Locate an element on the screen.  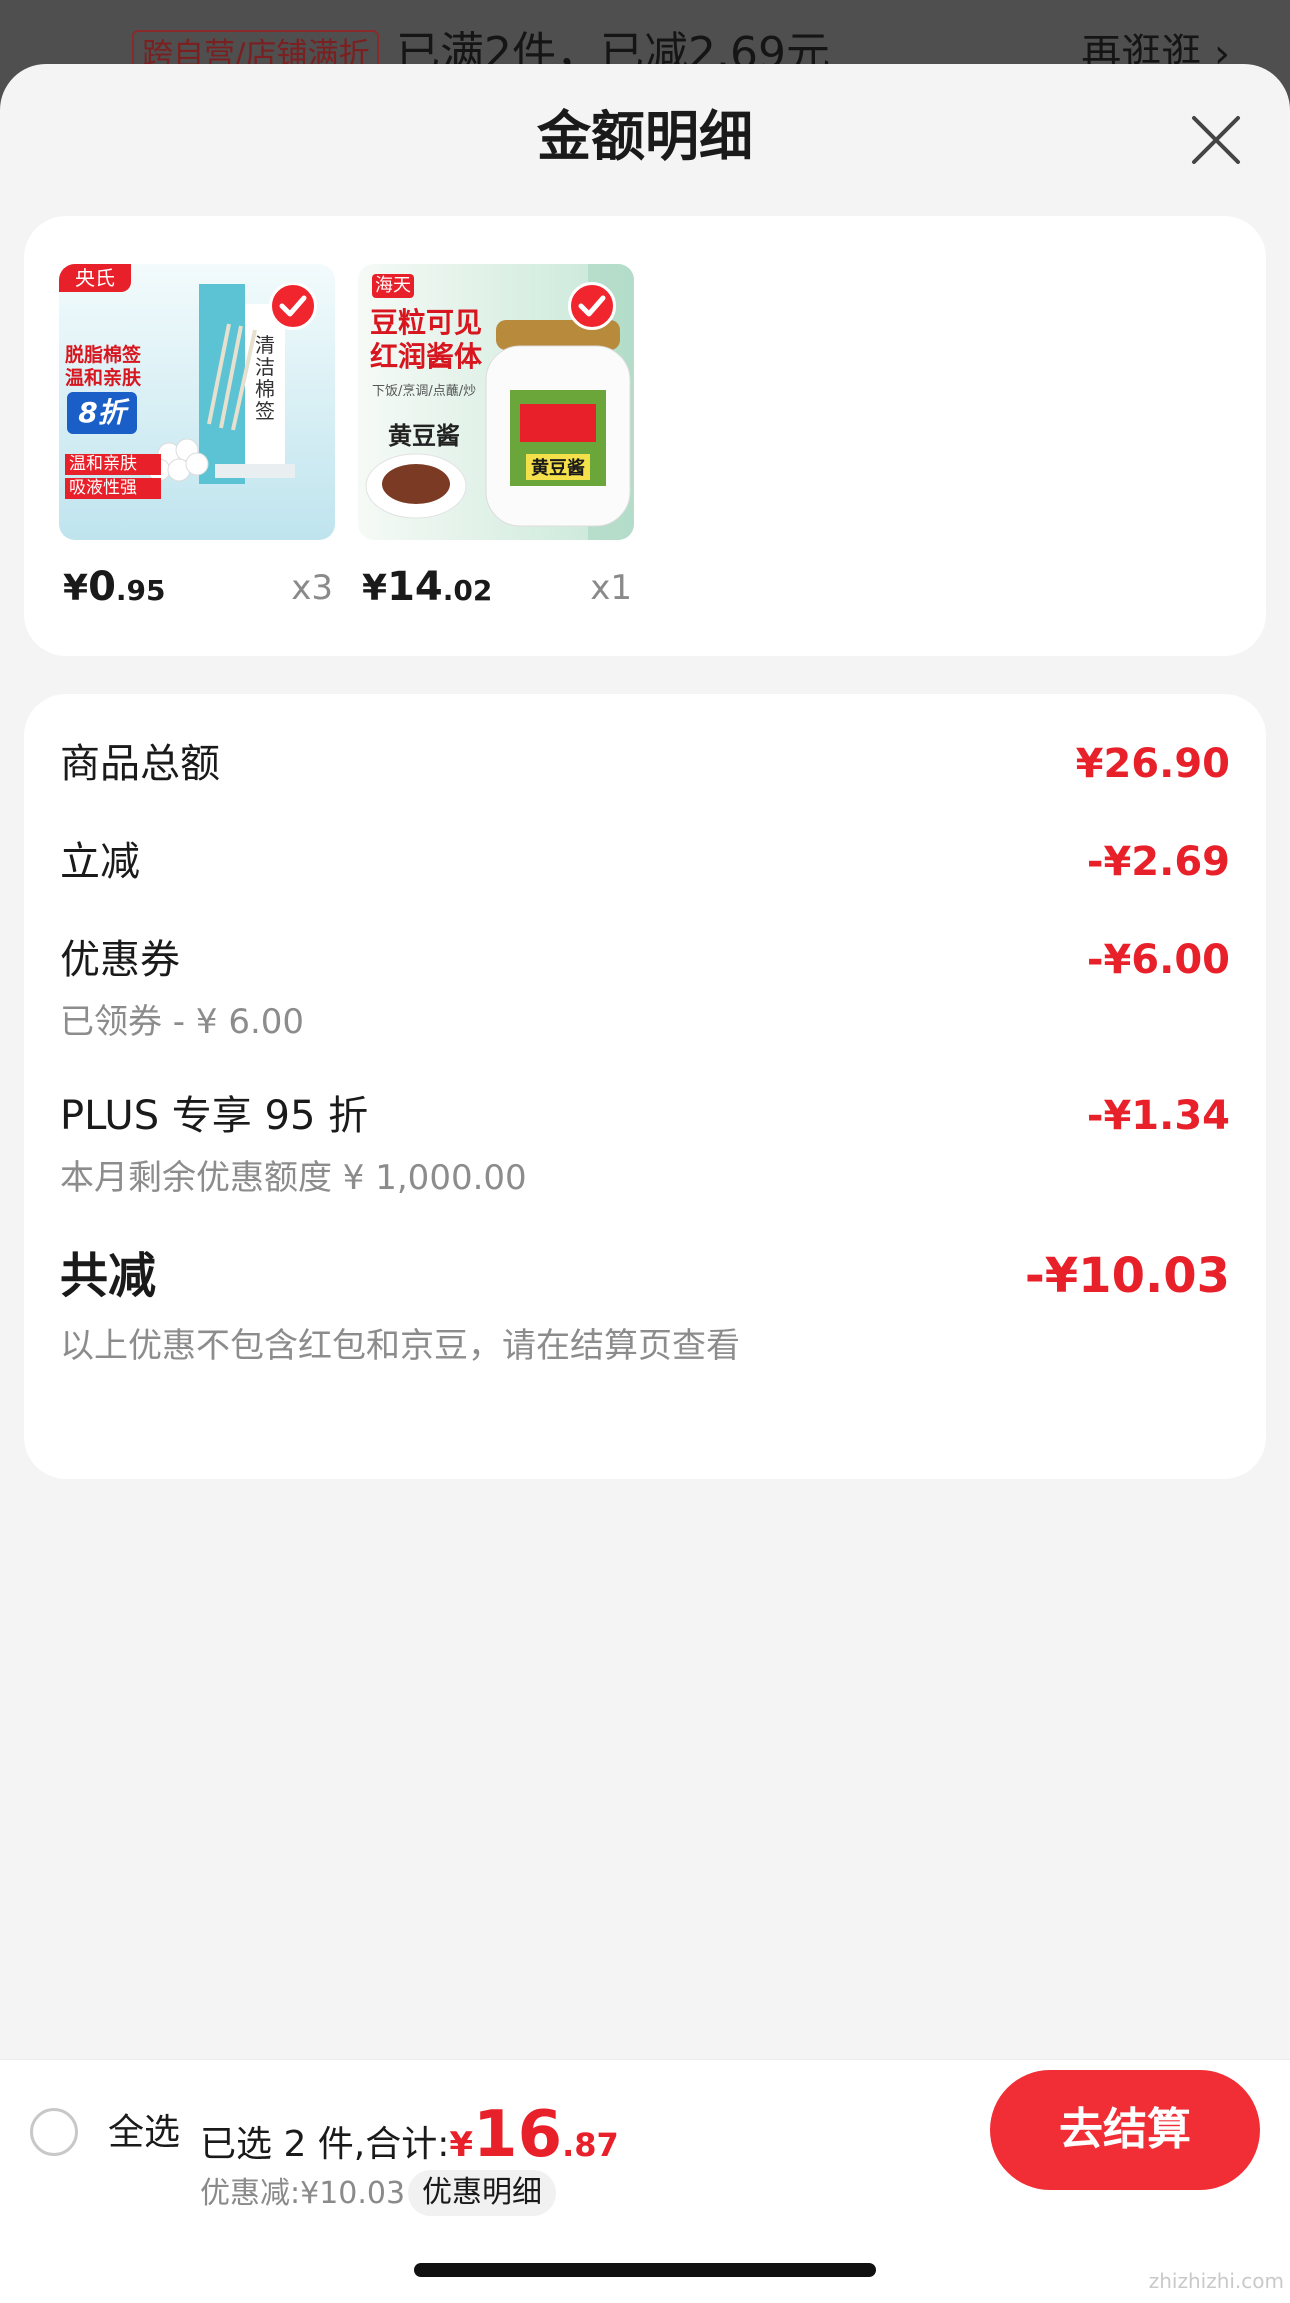
product-thumbnail: 海天 豆粒可见 红润酱体 下饭/烹调/点蘸/炒 黄豆酱 黄豆酱 is located at coordinates (496, 402).